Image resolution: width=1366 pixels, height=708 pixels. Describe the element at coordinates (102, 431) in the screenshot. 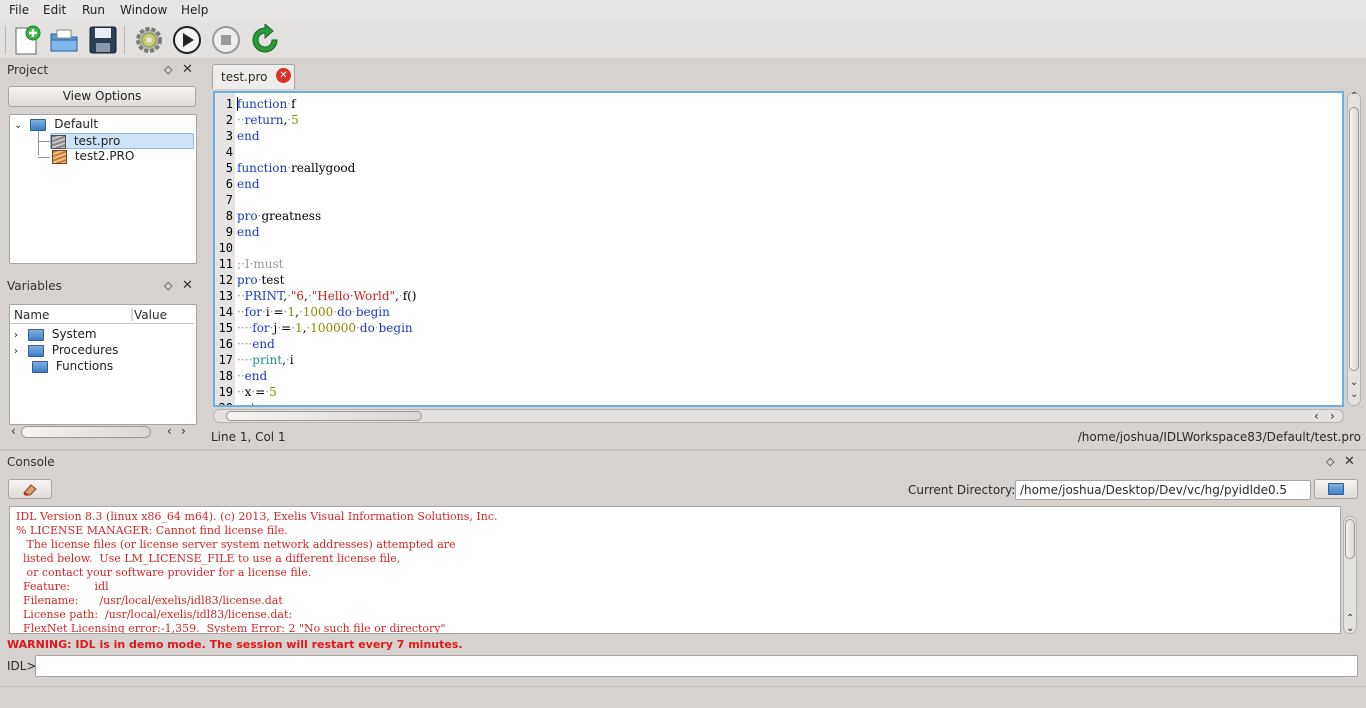

I see `variables-hscrollbar: ‹ ‹ ›` at that location.